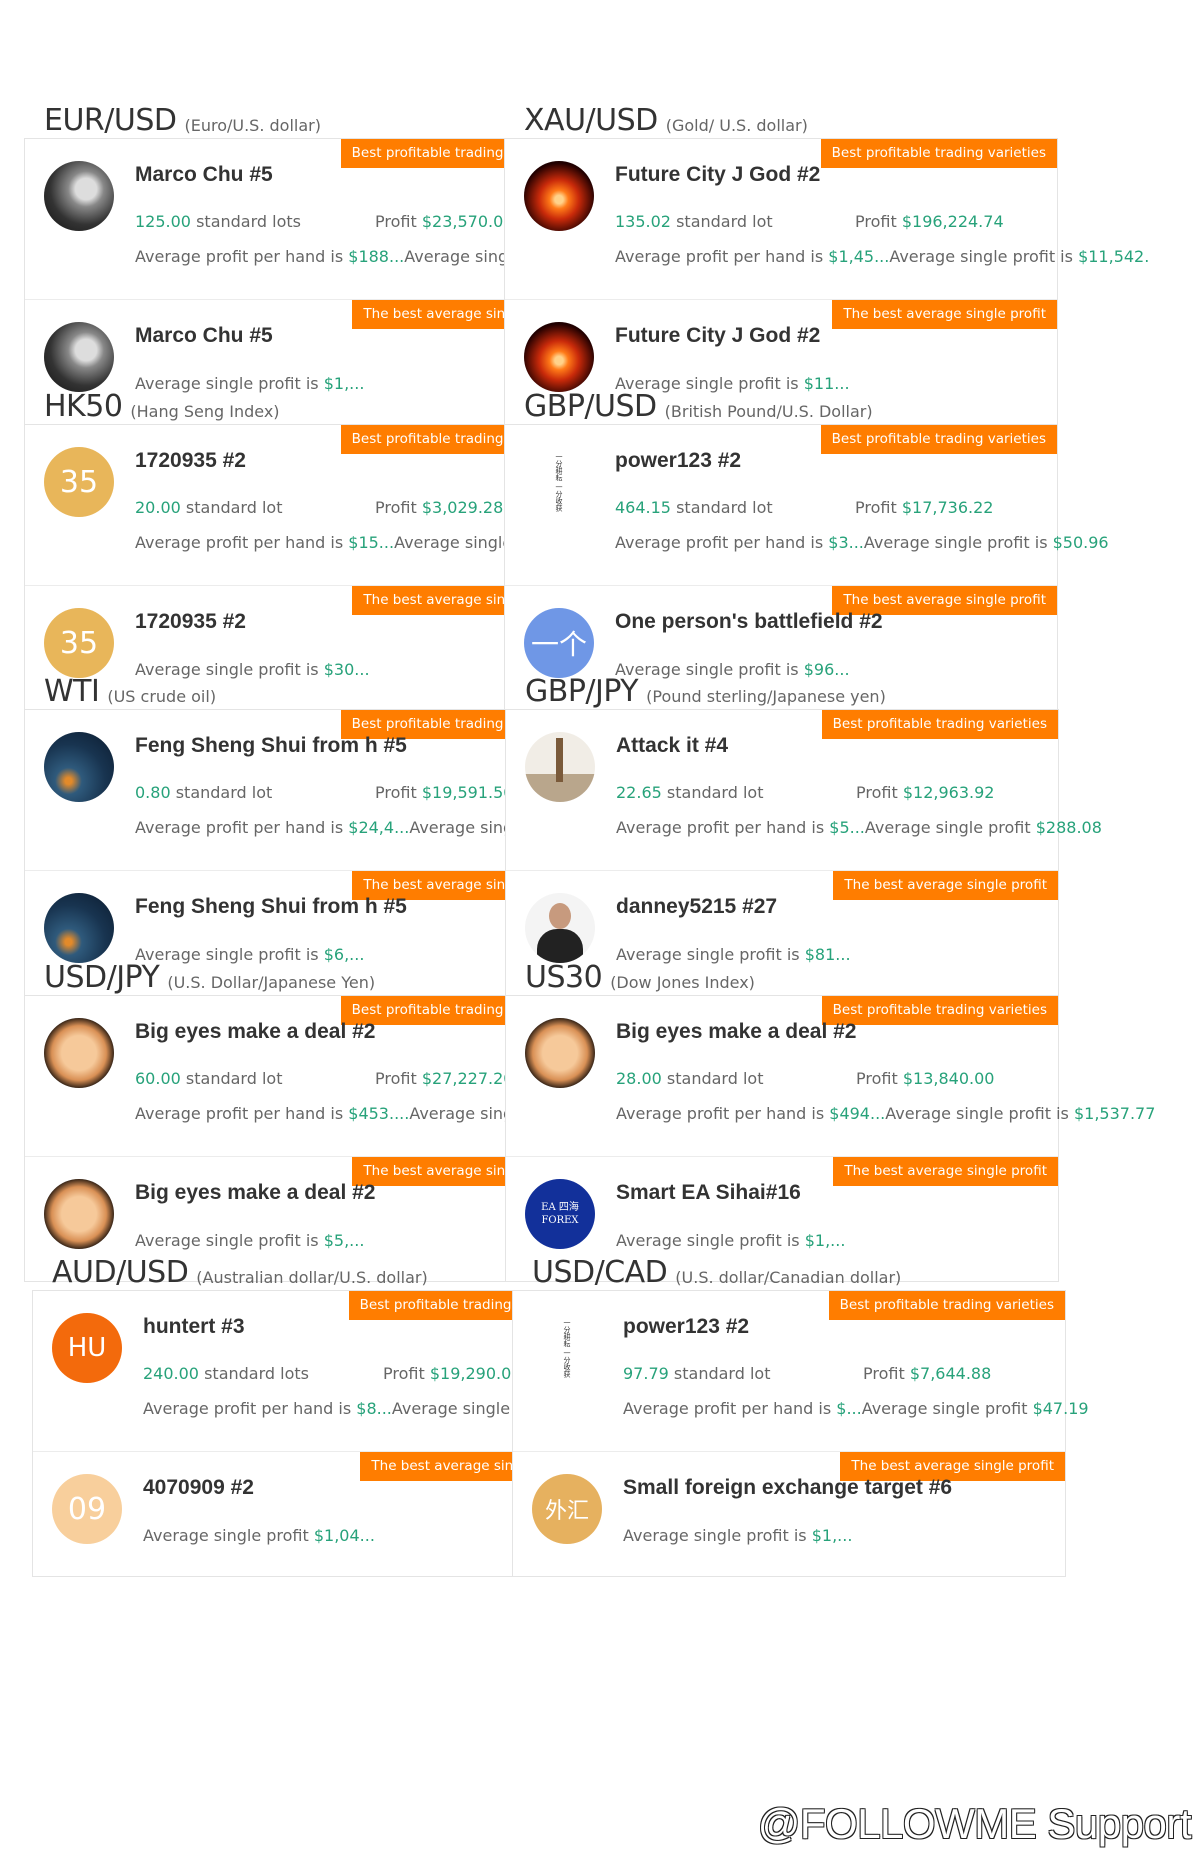  What do you see at coordinates (952, 221) in the screenshot?
I see `profit-value: $196,224.74` at bounding box center [952, 221].